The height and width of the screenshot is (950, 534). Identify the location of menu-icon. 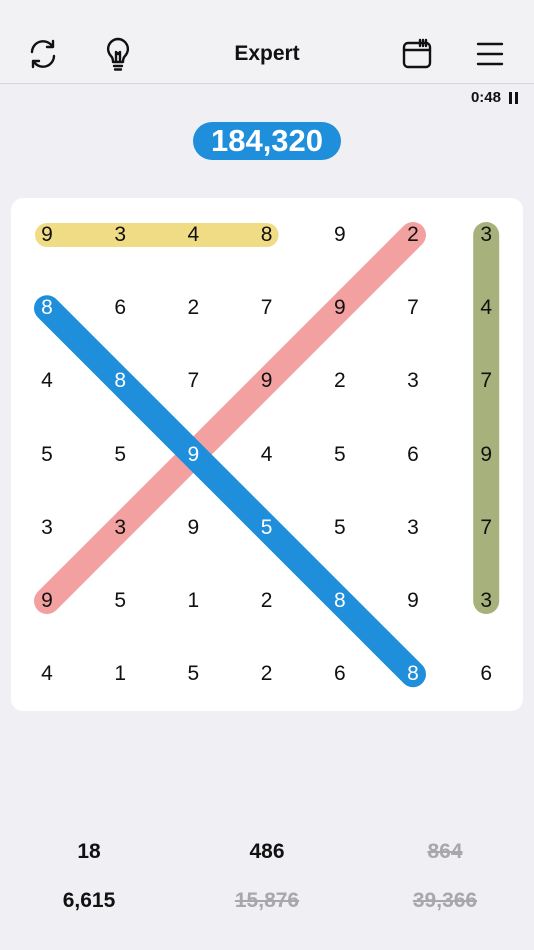
(490, 54).